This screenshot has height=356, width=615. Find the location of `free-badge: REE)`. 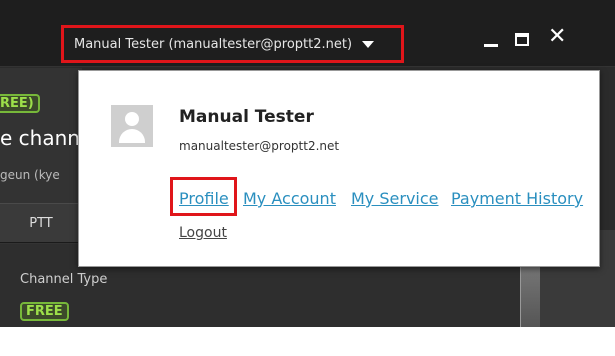

free-badge: REE) is located at coordinates (20, 103).